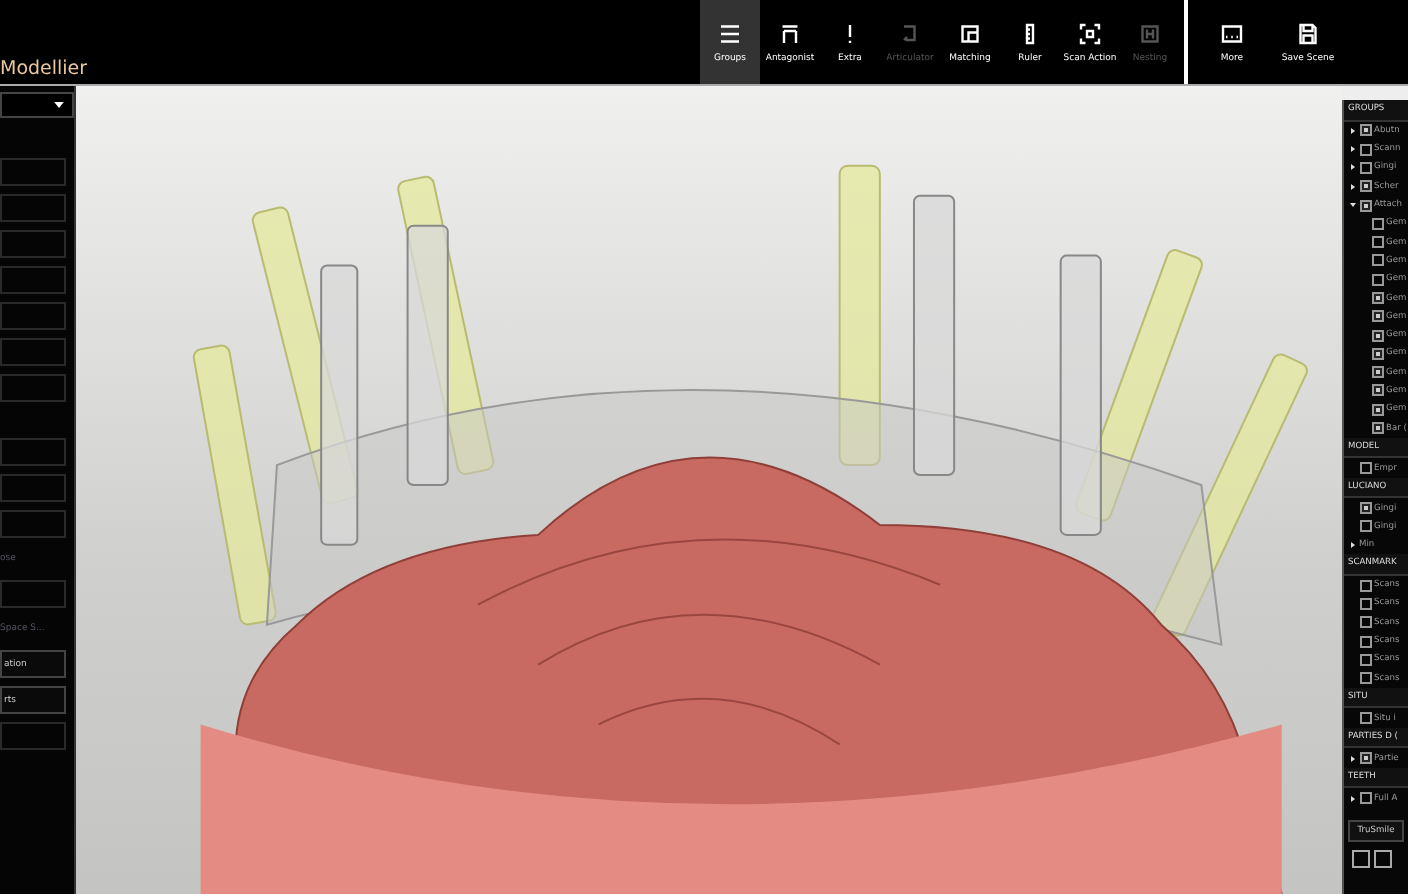 The width and height of the screenshot is (1408, 894). I want to click on scan-icon, so click(1090, 33).